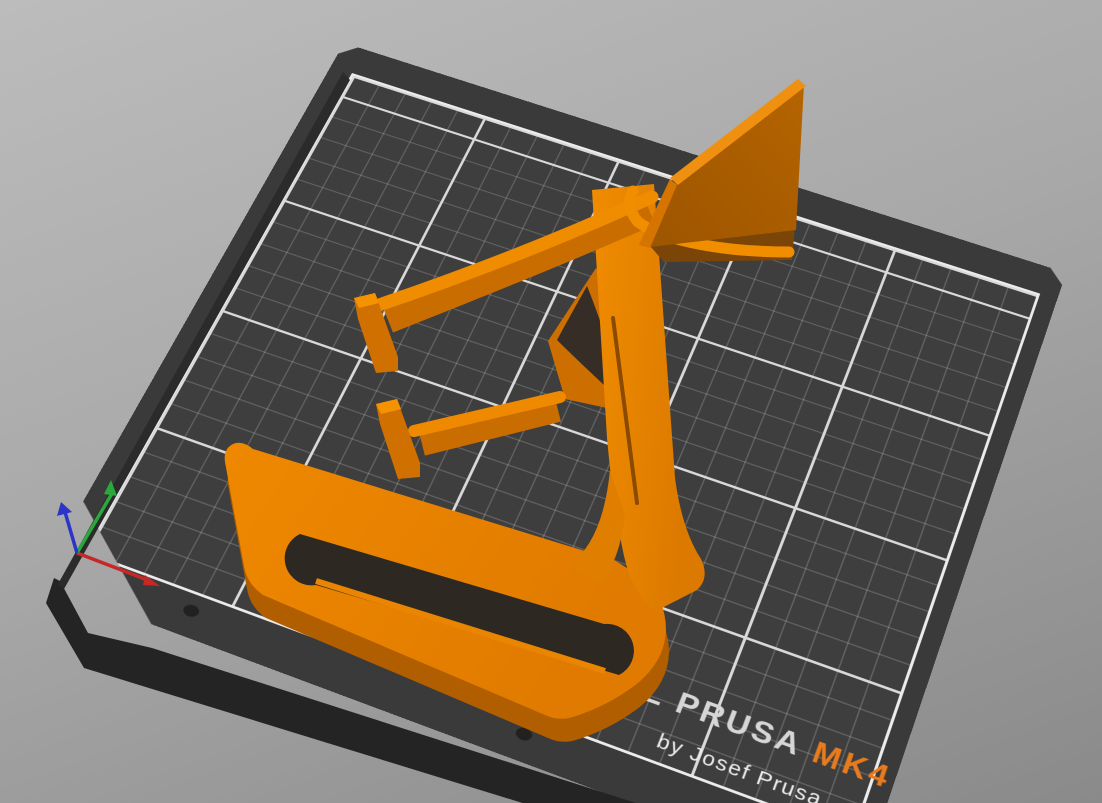  I want to click on axis-indicator, so click(108, 533).